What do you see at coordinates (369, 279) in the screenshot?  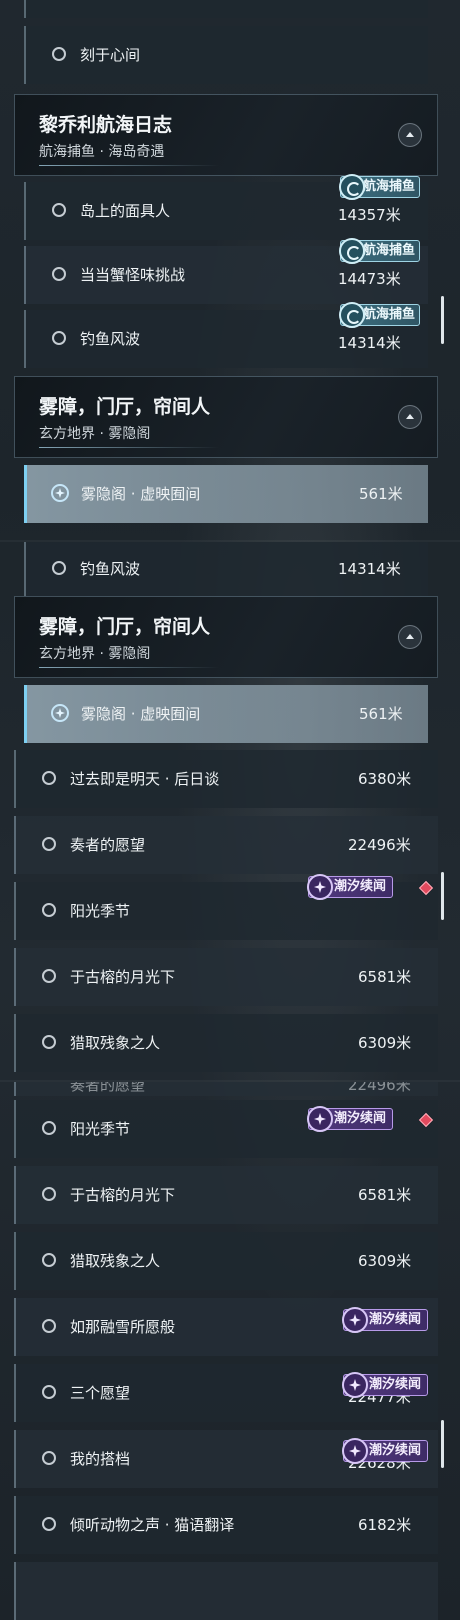 I see `quest-distance: 14473米` at bounding box center [369, 279].